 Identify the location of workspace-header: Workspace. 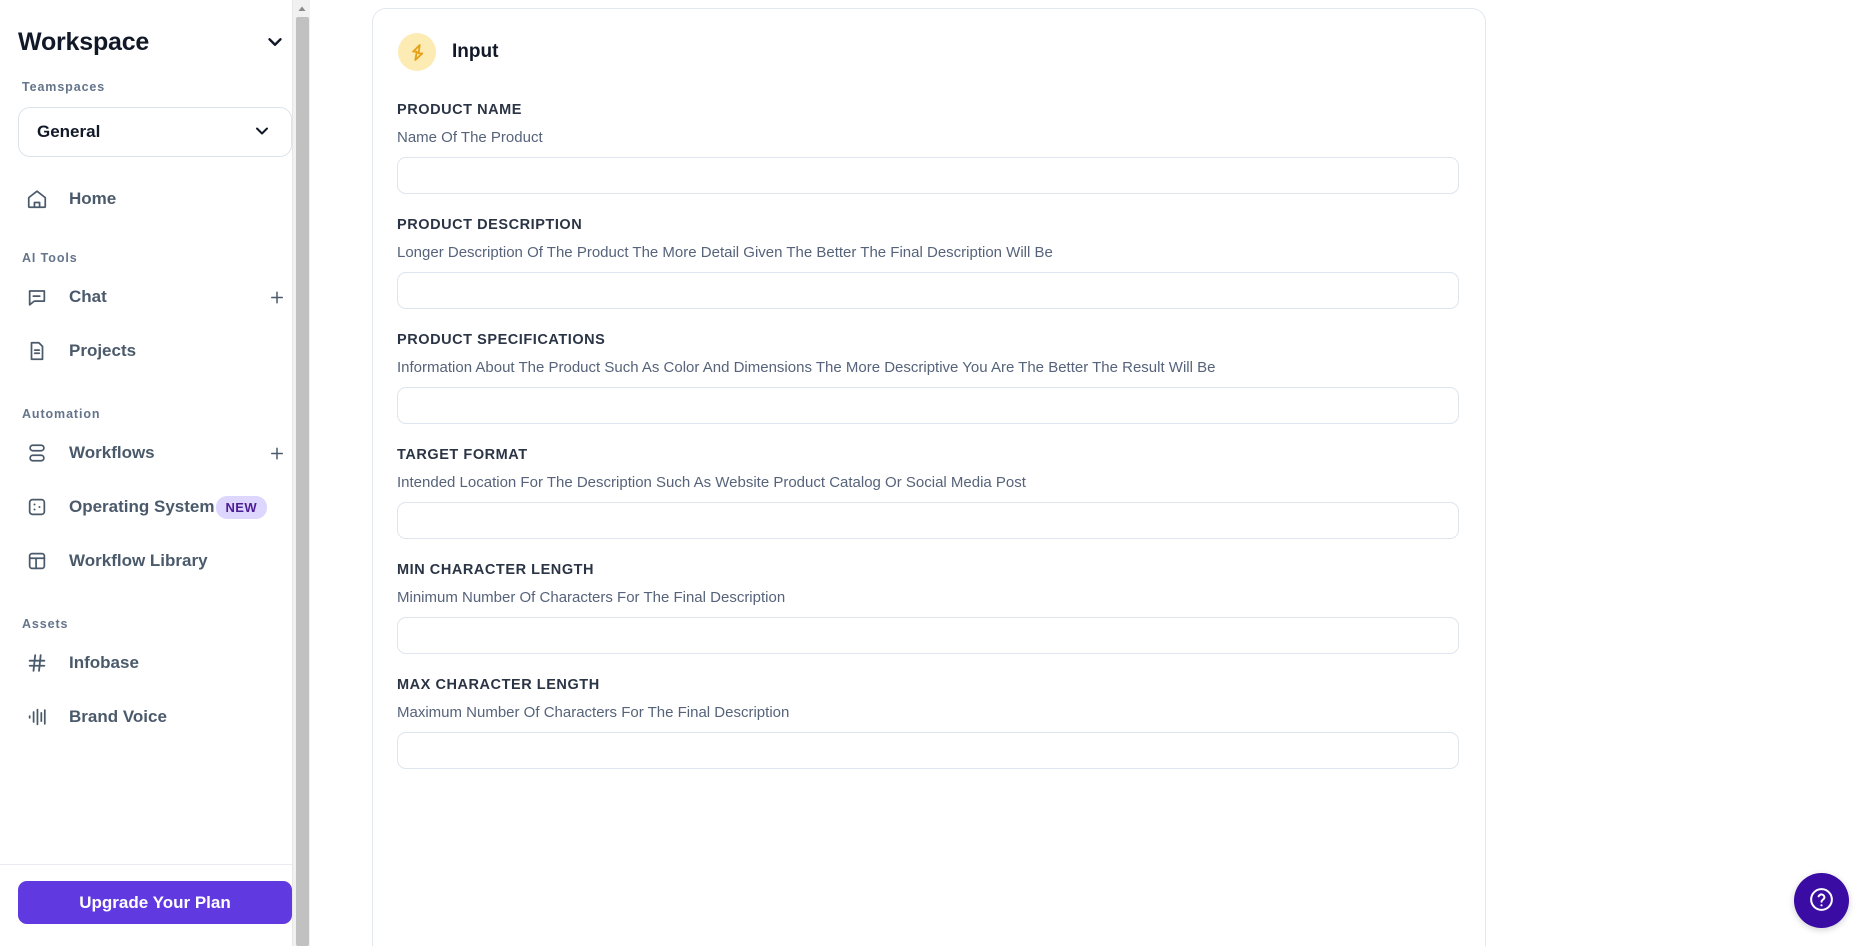
(155, 31).